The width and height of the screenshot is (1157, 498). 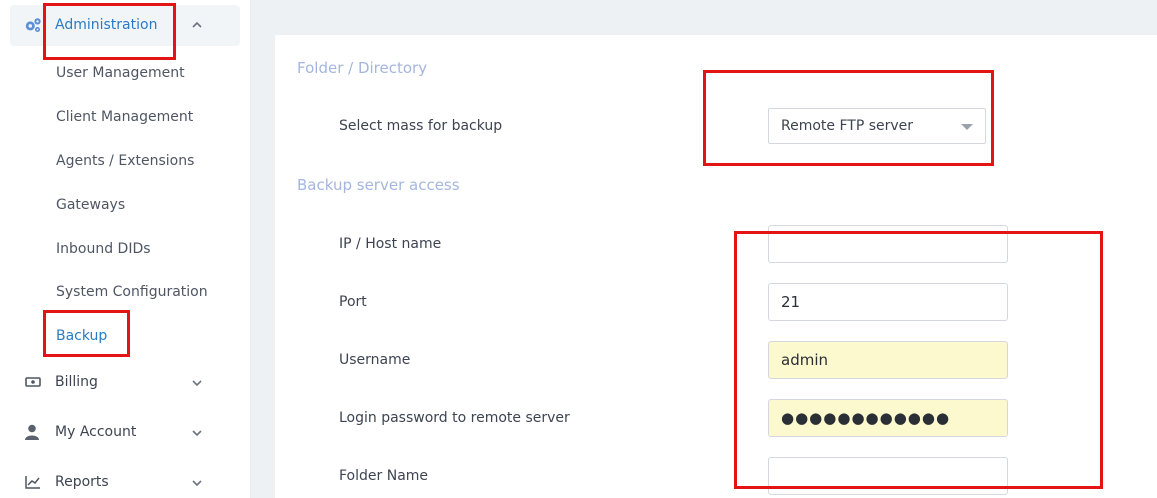 I want to click on ip-host-label: IP / Host name, so click(x=390, y=244).